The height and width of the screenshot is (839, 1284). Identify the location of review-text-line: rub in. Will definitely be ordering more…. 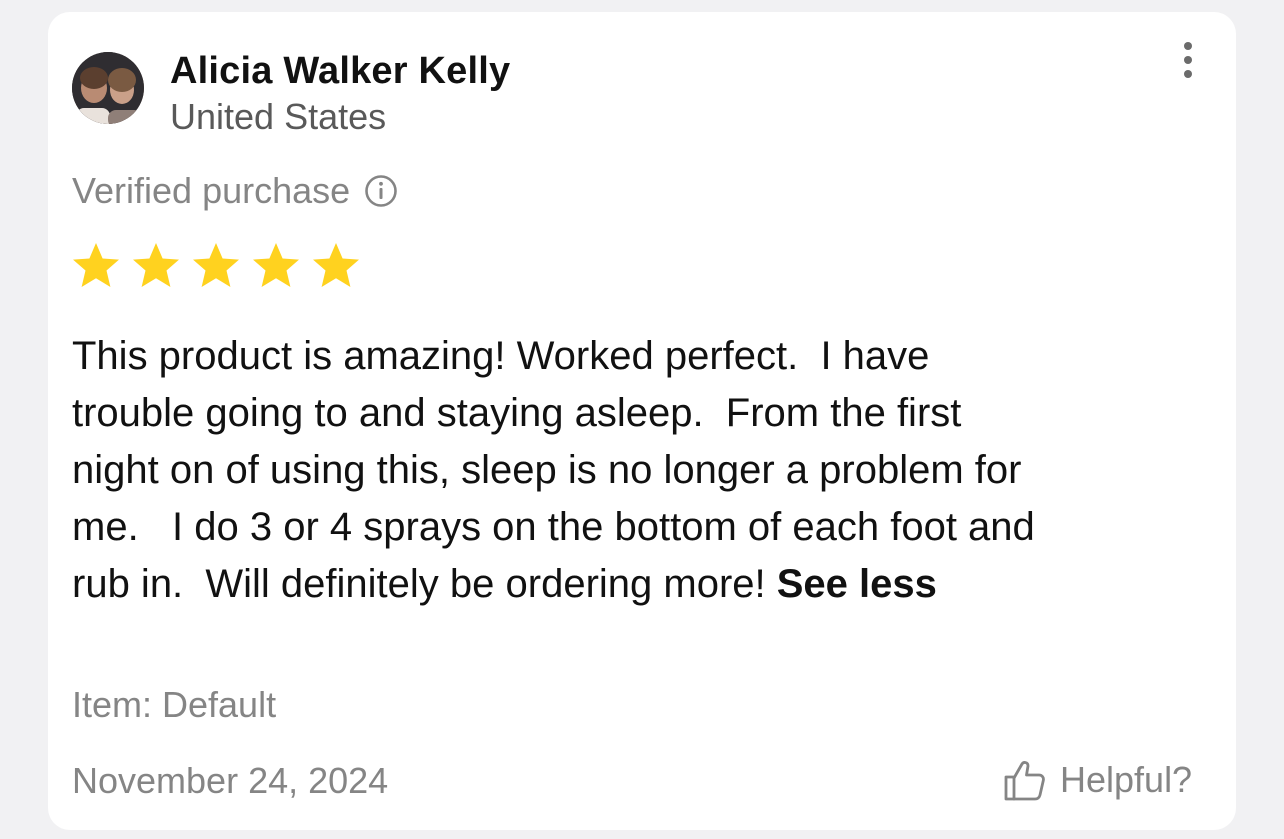
(424, 584).